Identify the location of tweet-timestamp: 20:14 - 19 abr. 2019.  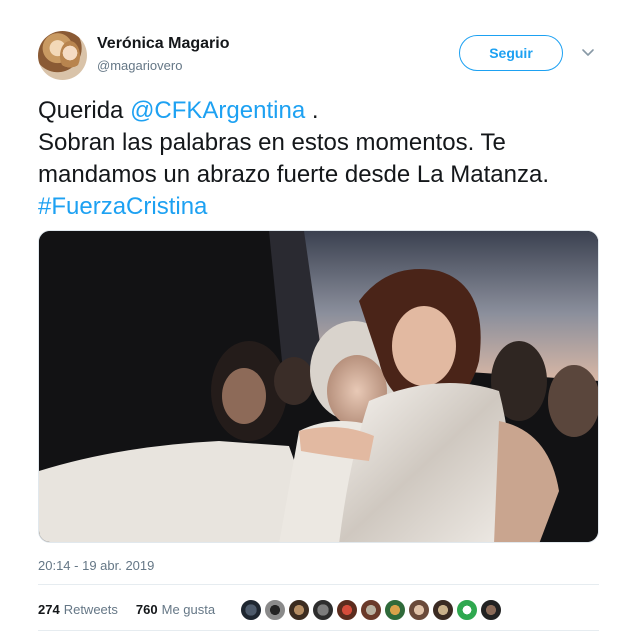
(96, 565).